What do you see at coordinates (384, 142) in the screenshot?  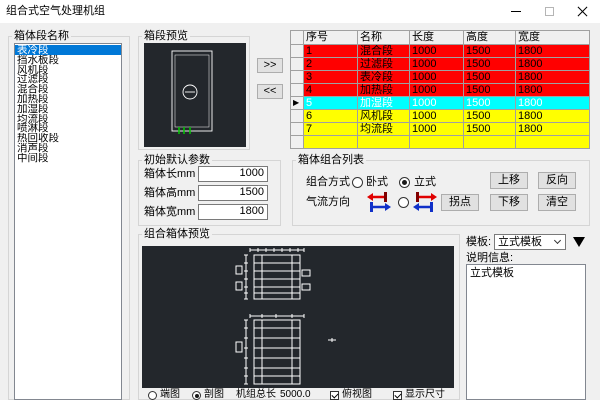 I see `grid-cell-name` at bounding box center [384, 142].